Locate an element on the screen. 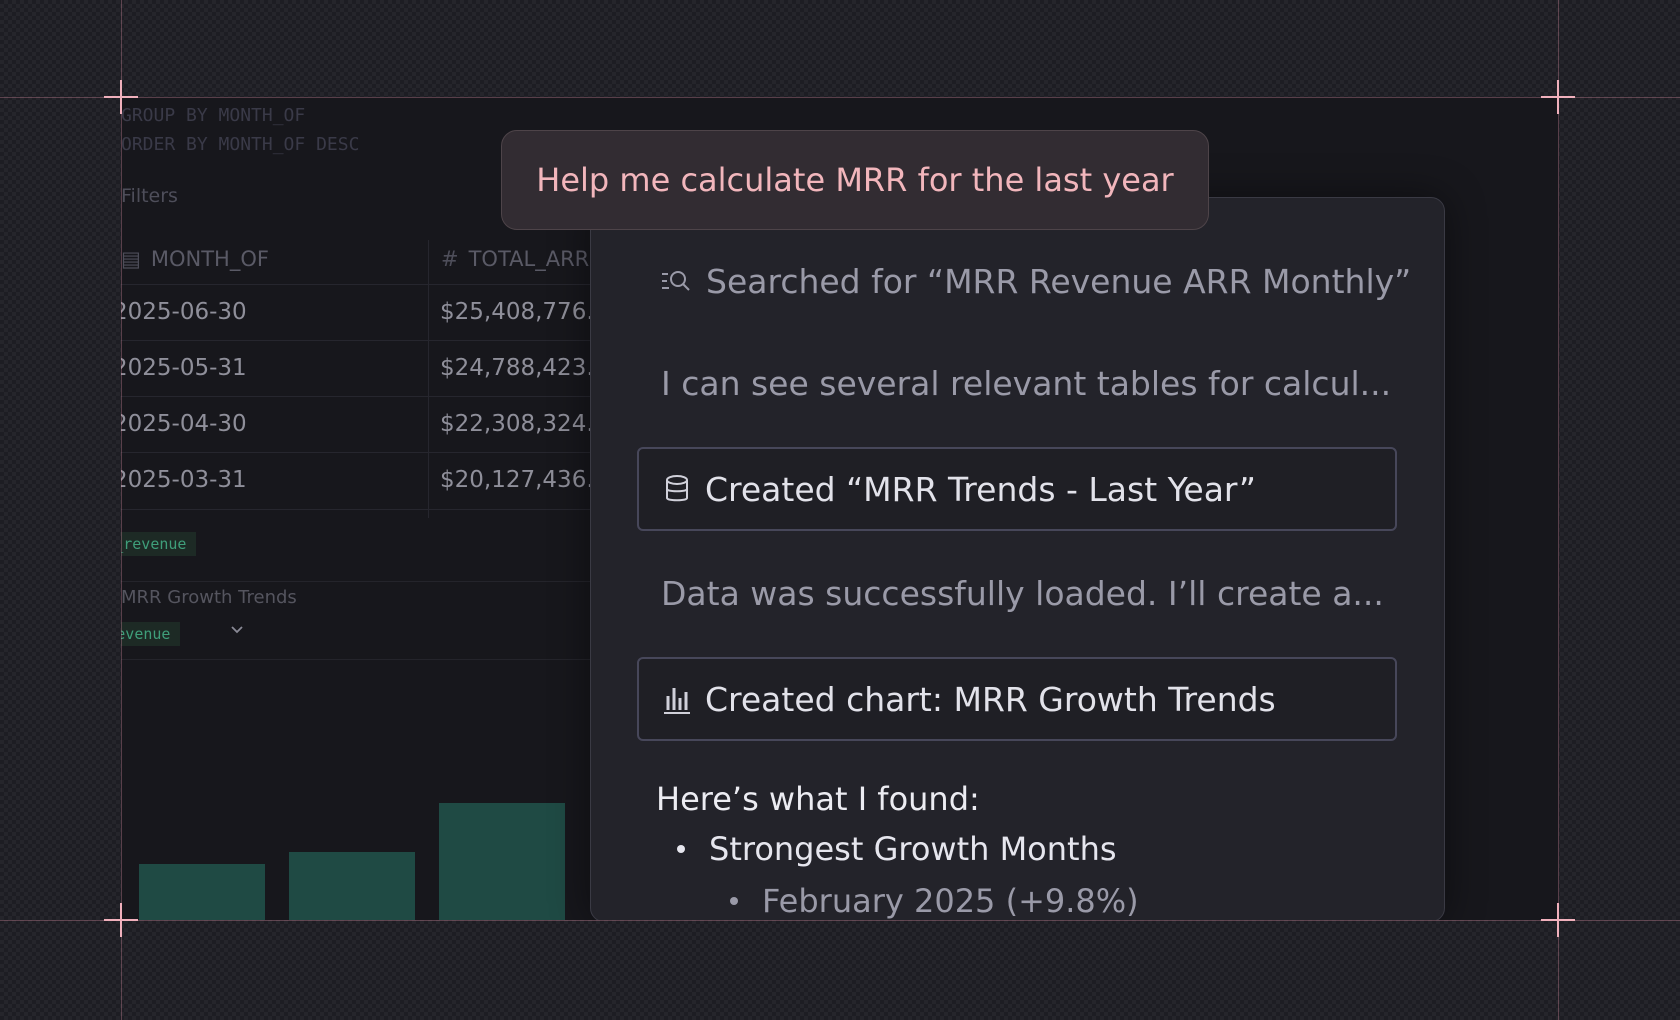 Image resolution: width=1680 pixels, height=1020 pixels. search-step: Searched for “MRR Revenue ARR Monthly” is located at coordinates (1035, 281).